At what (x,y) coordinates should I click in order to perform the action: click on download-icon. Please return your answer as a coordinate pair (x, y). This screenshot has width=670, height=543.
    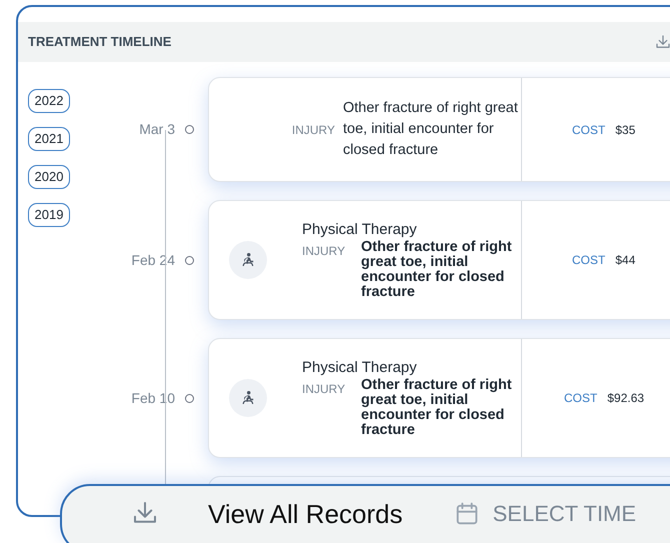
    Looking at the image, I should click on (662, 42).